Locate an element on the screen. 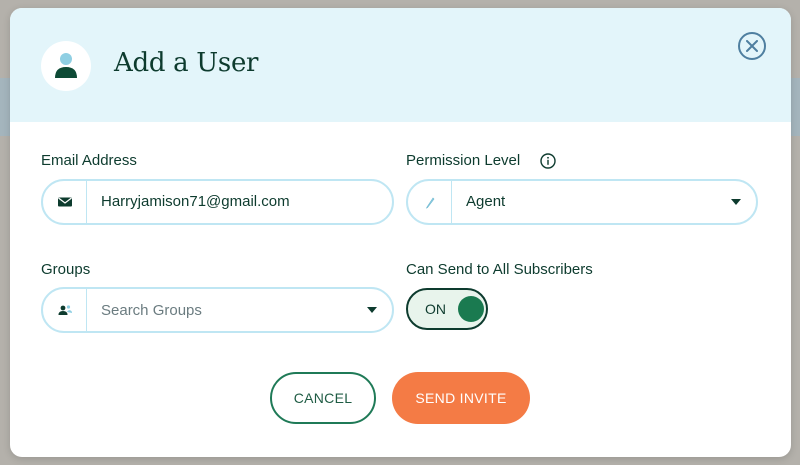  permission-label: Permission Level is located at coordinates (463, 160).